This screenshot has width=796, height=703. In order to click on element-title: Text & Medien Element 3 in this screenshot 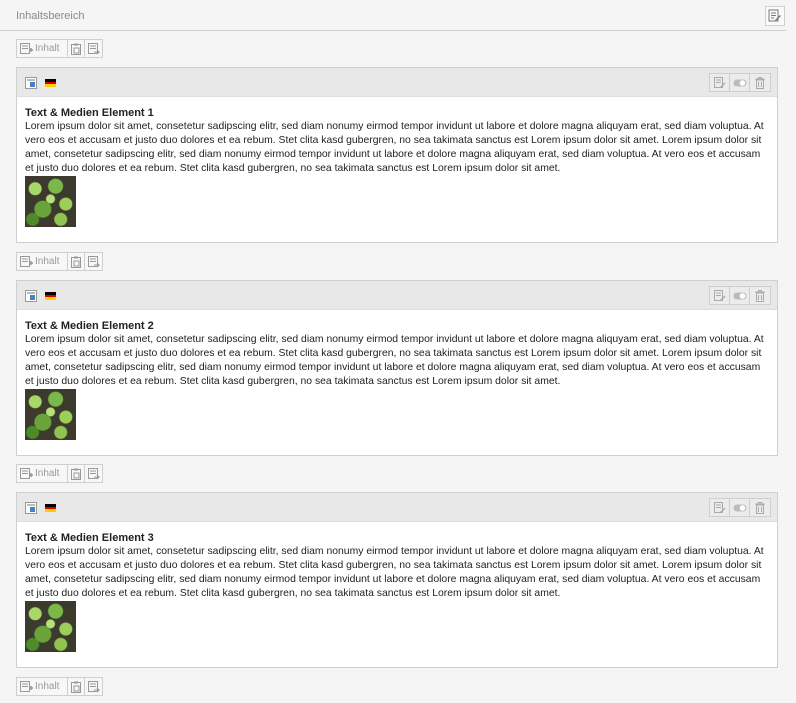, I will do `click(89, 538)`.